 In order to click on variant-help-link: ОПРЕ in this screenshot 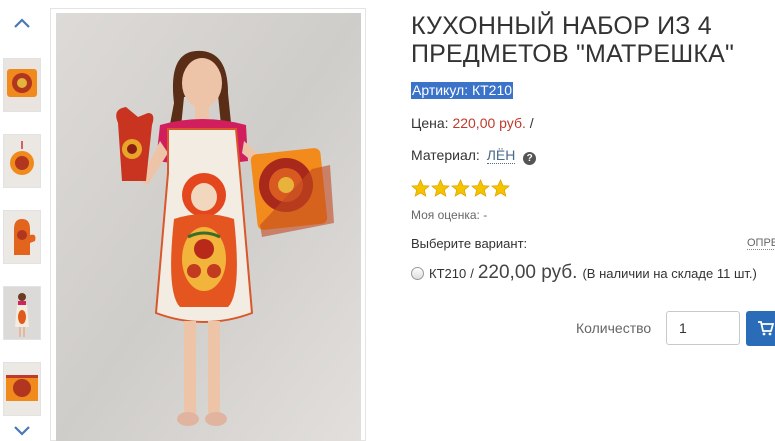, I will do `click(761, 243)`.